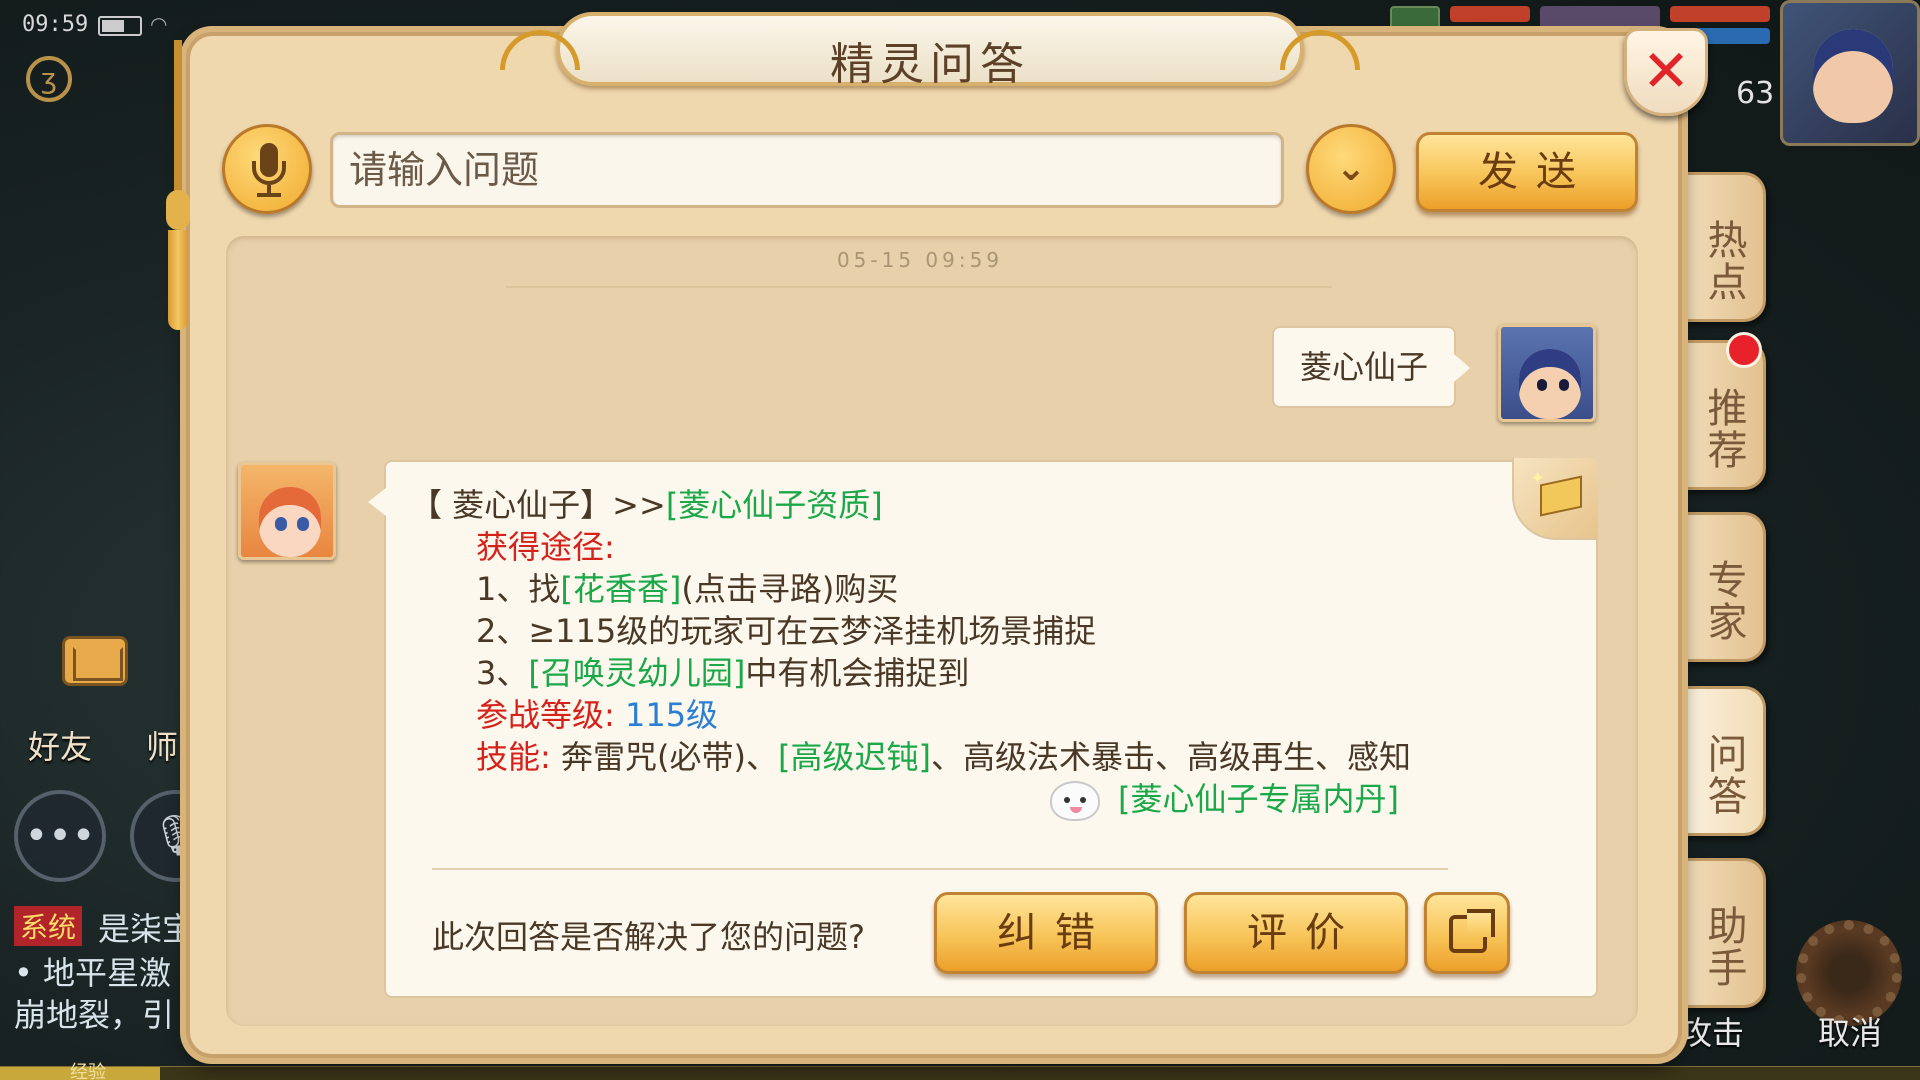  Describe the element at coordinates (930, 64) in the screenshot. I see `page-title: 精灵问答` at that location.